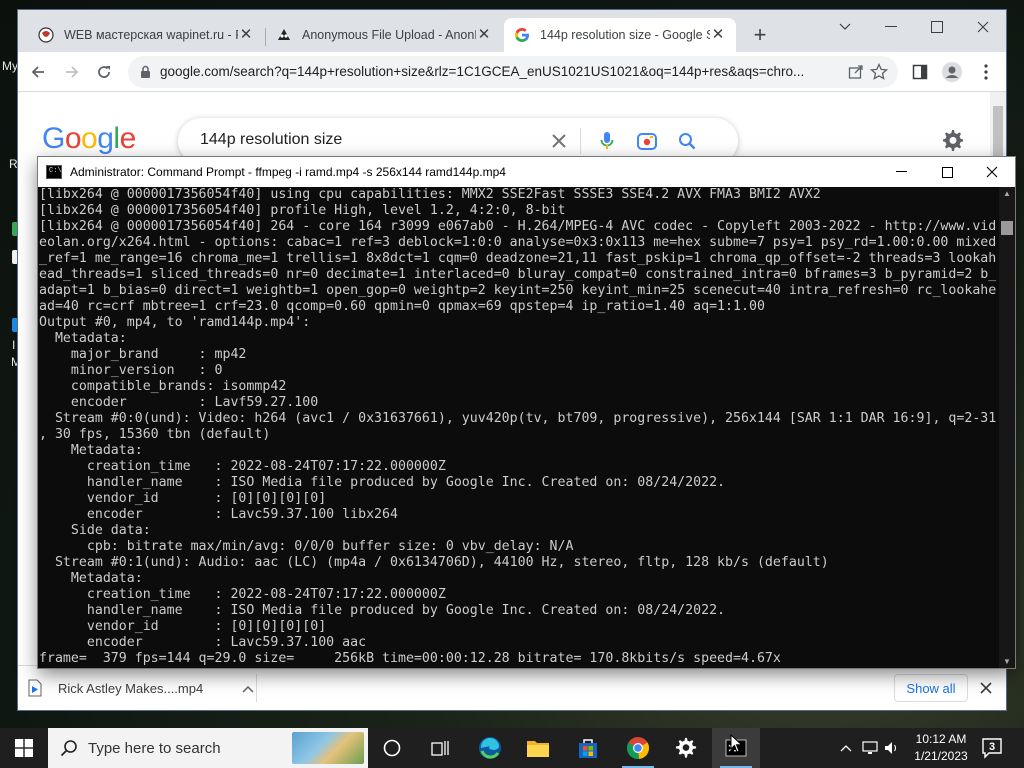 The height and width of the screenshot is (768, 1024). I want to click on cmd-scrollbar: ▲ ▼, so click(1007, 427).